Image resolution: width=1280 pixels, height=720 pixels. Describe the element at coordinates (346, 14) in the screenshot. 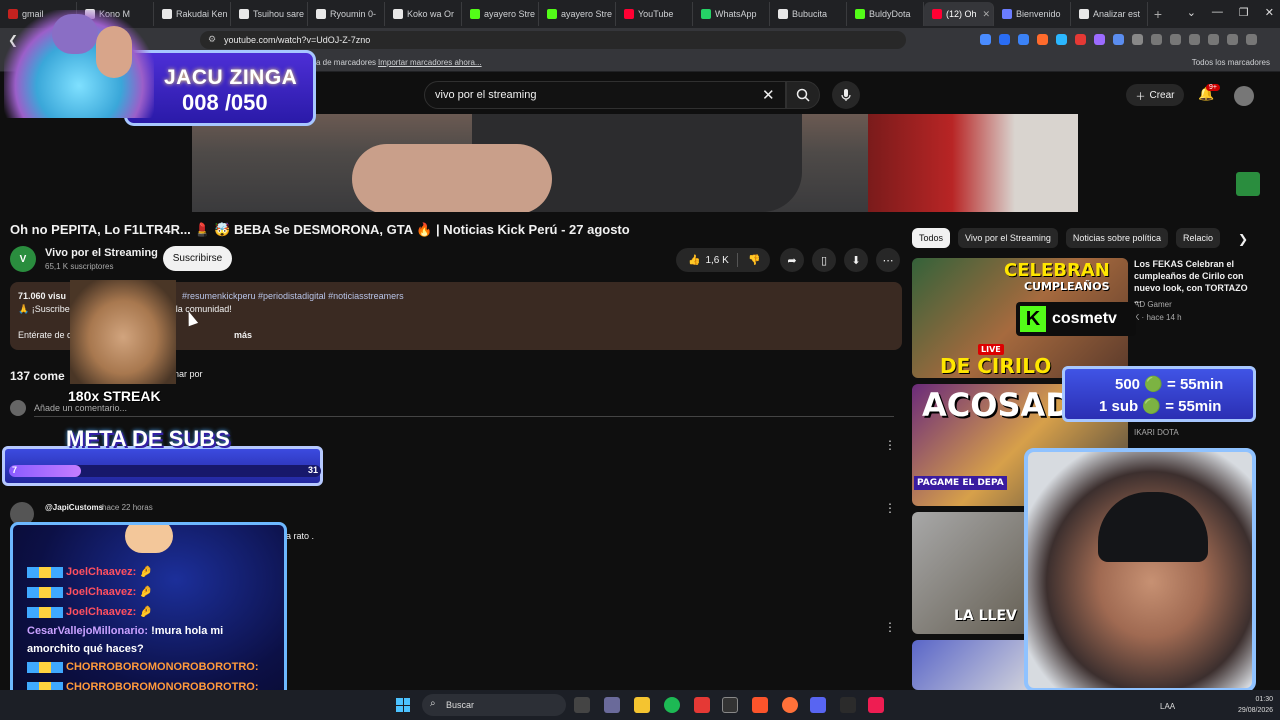

I see `browser-tab: Ryoumin 0-` at that location.